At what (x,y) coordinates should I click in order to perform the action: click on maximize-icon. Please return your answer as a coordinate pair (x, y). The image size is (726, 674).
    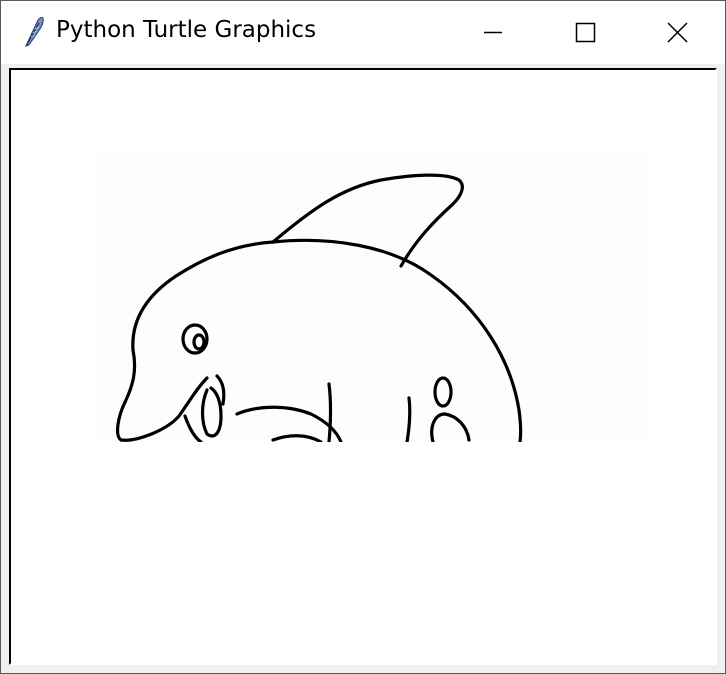
    Looking at the image, I should click on (585, 32).